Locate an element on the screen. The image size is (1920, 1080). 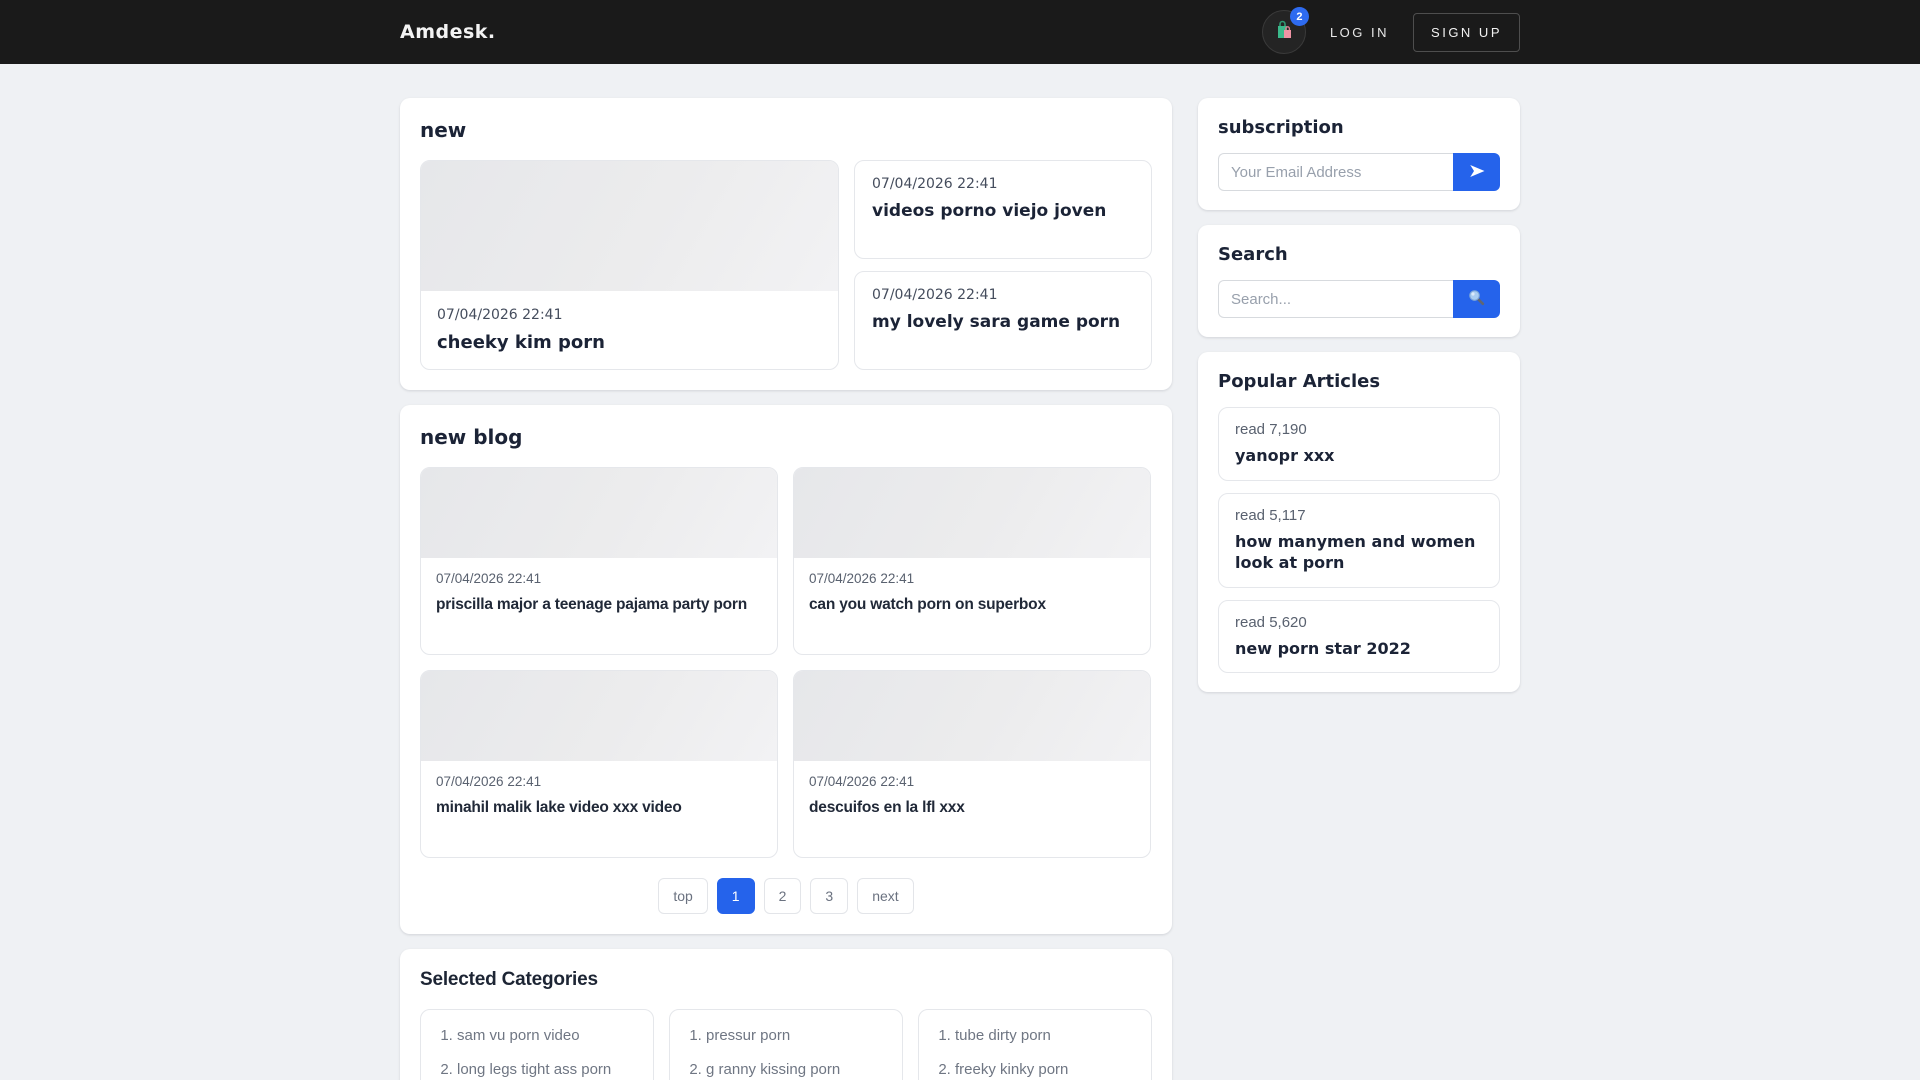
subscription-widget: subscription is located at coordinates (1359, 154).